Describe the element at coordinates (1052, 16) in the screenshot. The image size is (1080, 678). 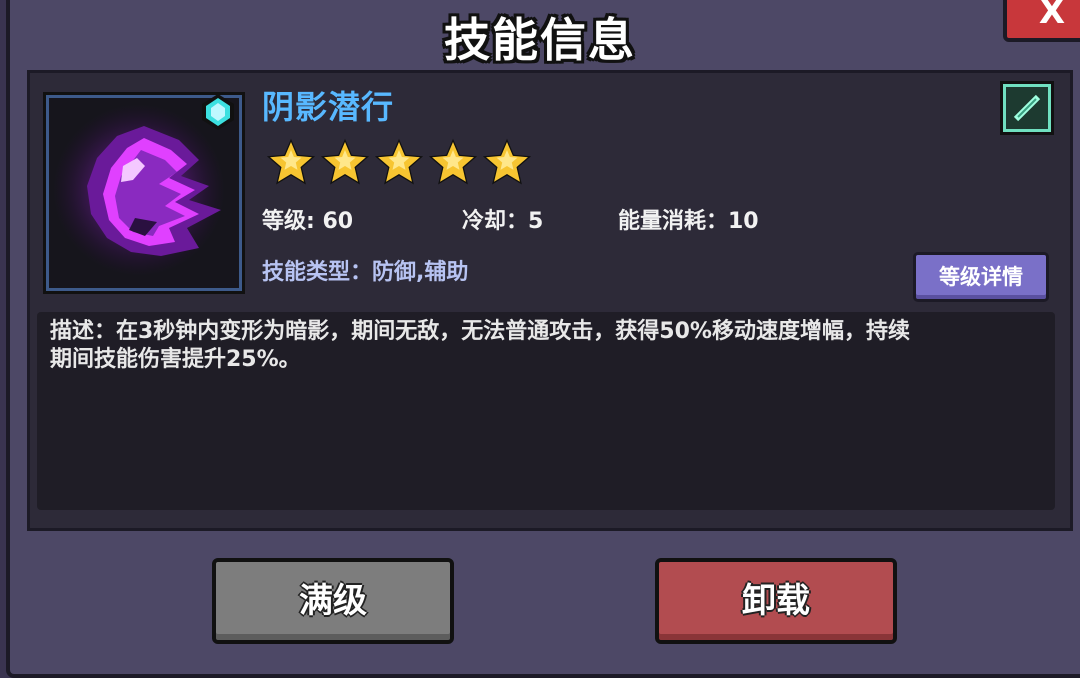
I see `close-icon: X` at that location.